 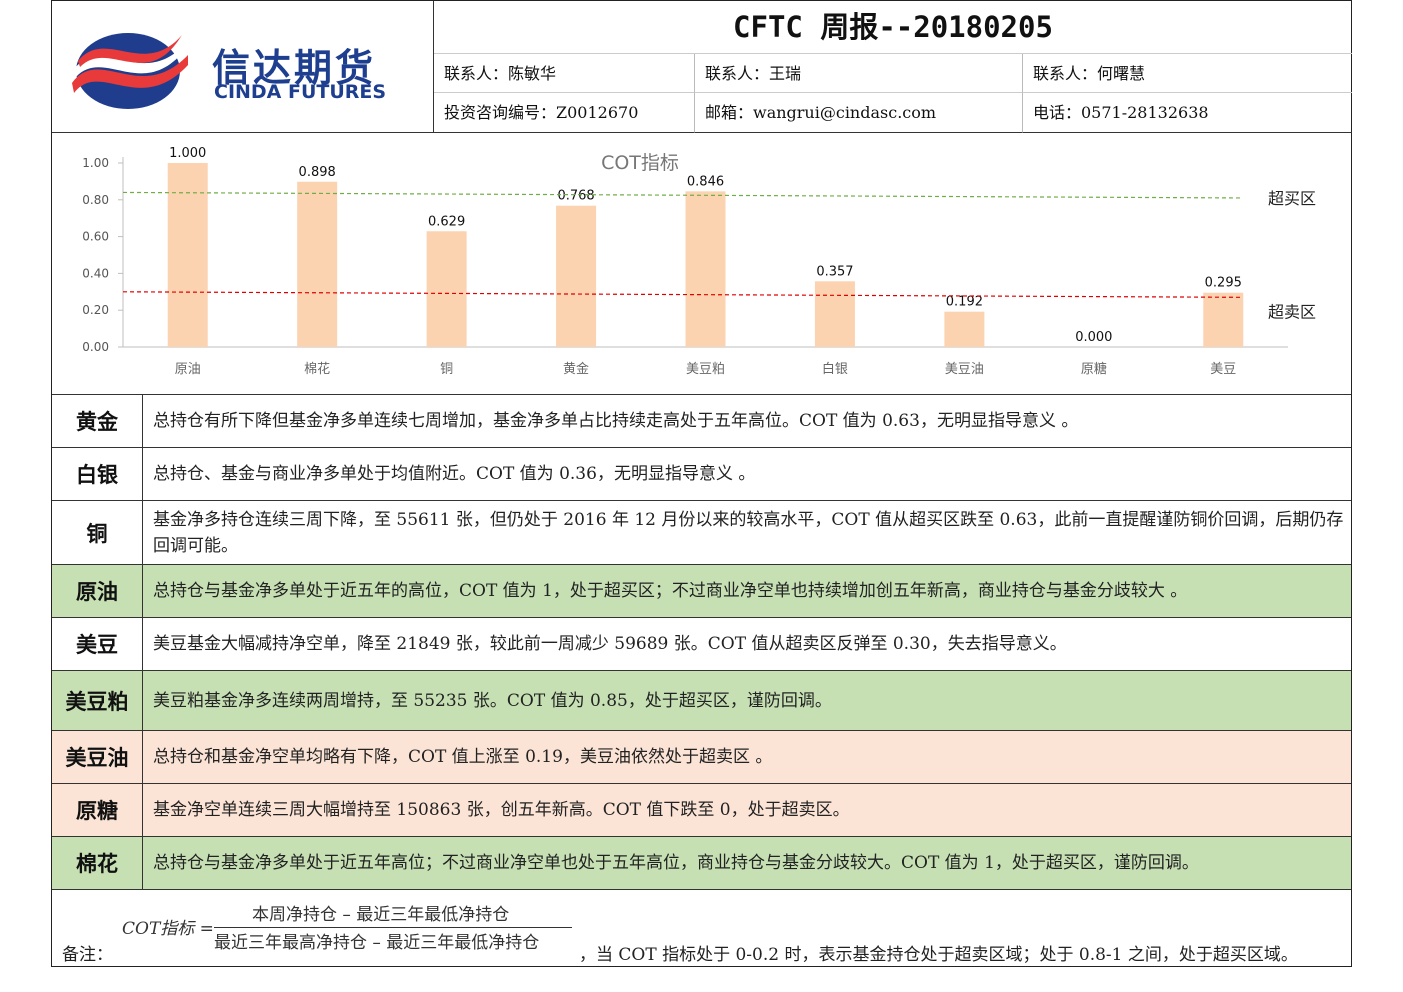 I want to click on commodity-name: 黄金, so click(x=97, y=421).